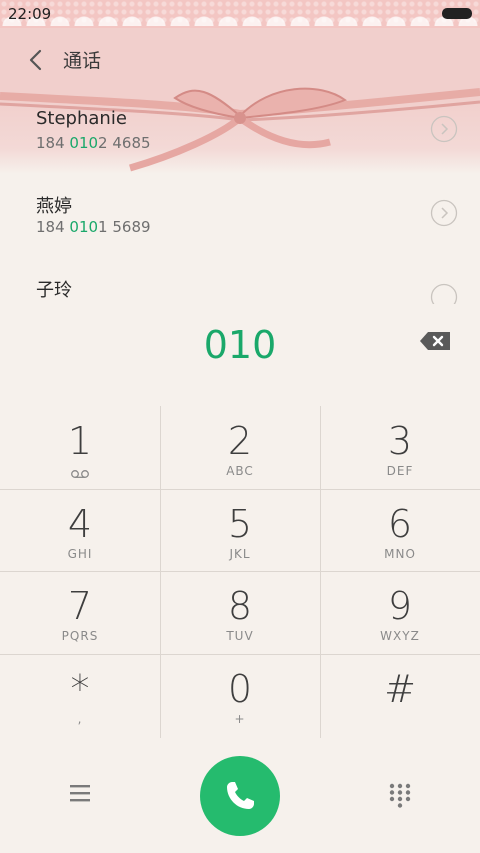 The height and width of the screenshot is (853, 480). I want to click on lace-decoration, so click(240, 13).